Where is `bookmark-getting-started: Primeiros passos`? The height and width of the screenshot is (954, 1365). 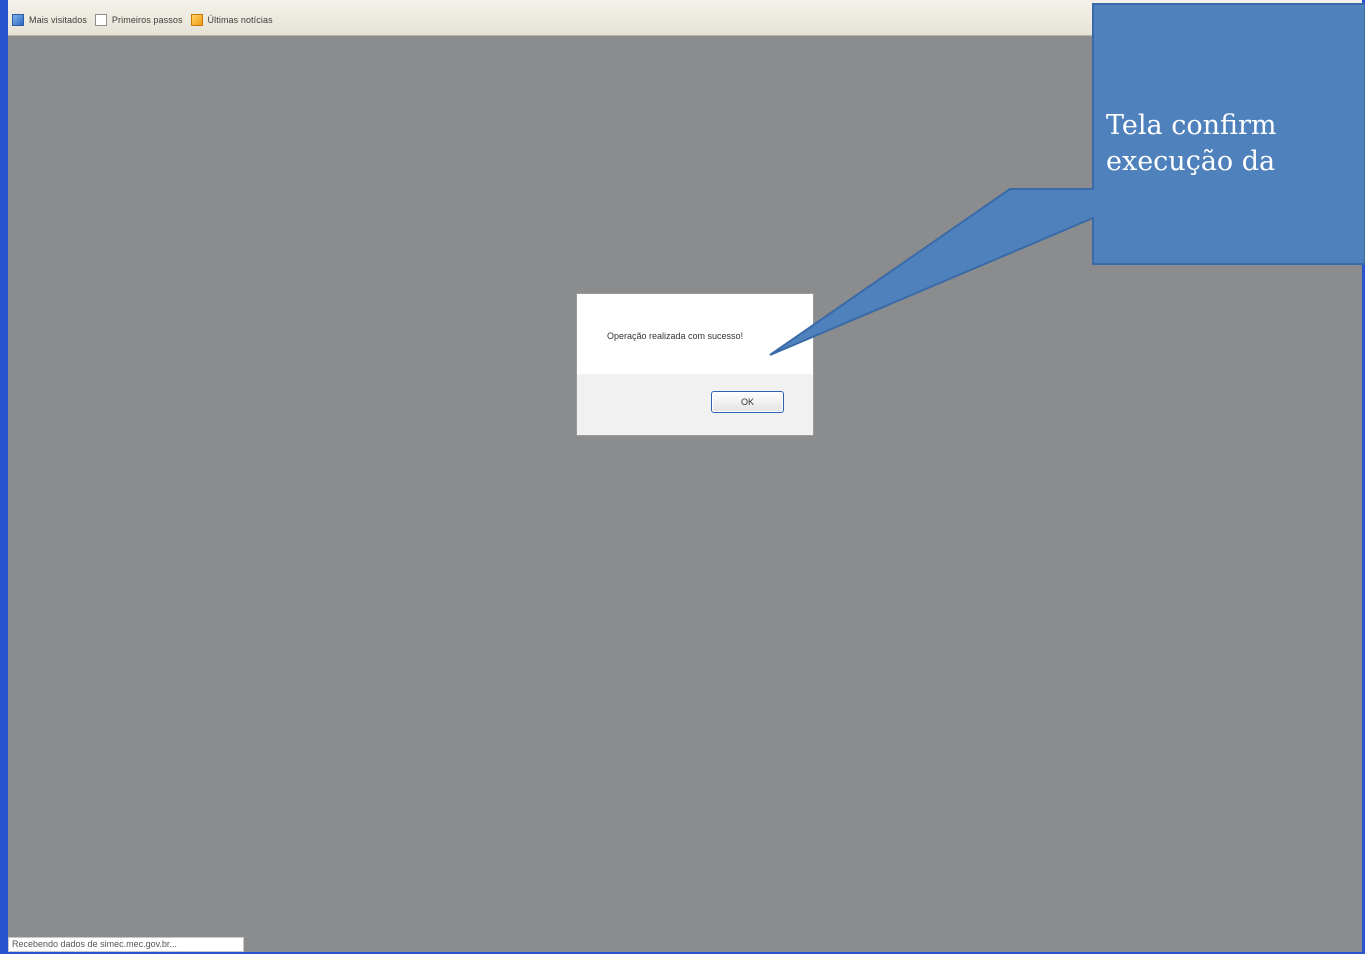
bookmark-getting-started: Primeiros passos is located at coordinates (138, 20).